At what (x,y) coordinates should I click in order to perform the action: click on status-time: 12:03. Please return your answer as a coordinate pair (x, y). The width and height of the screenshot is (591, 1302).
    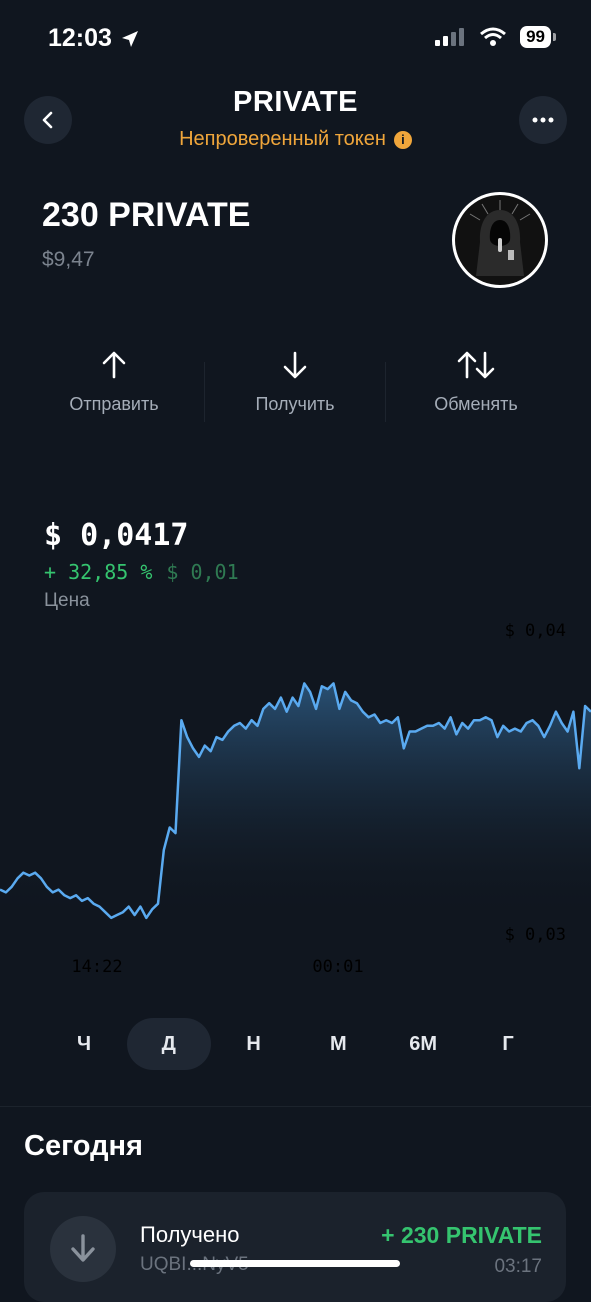
    Looking at the image, I should click on (94, 38).